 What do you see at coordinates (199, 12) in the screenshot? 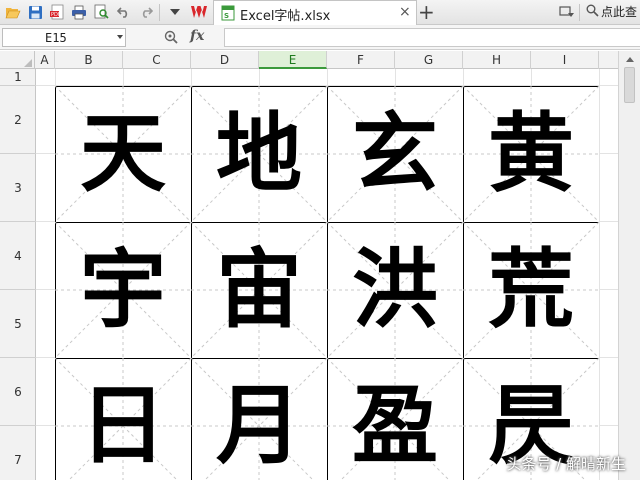
I see `wps-logo-icon` at bounding box center [199, 12].